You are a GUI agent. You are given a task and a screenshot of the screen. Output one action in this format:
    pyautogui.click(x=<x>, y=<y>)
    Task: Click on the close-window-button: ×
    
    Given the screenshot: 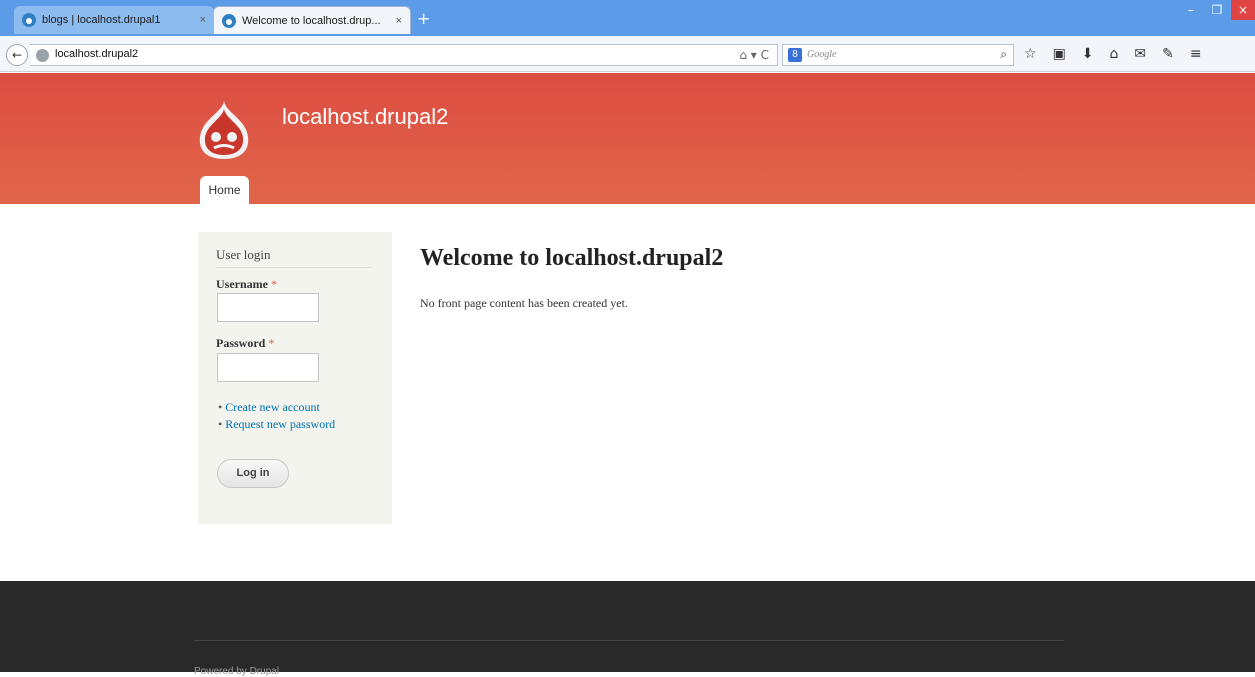 What is the action you would take?
    pyautogui.click(x=1243, y=10)
    